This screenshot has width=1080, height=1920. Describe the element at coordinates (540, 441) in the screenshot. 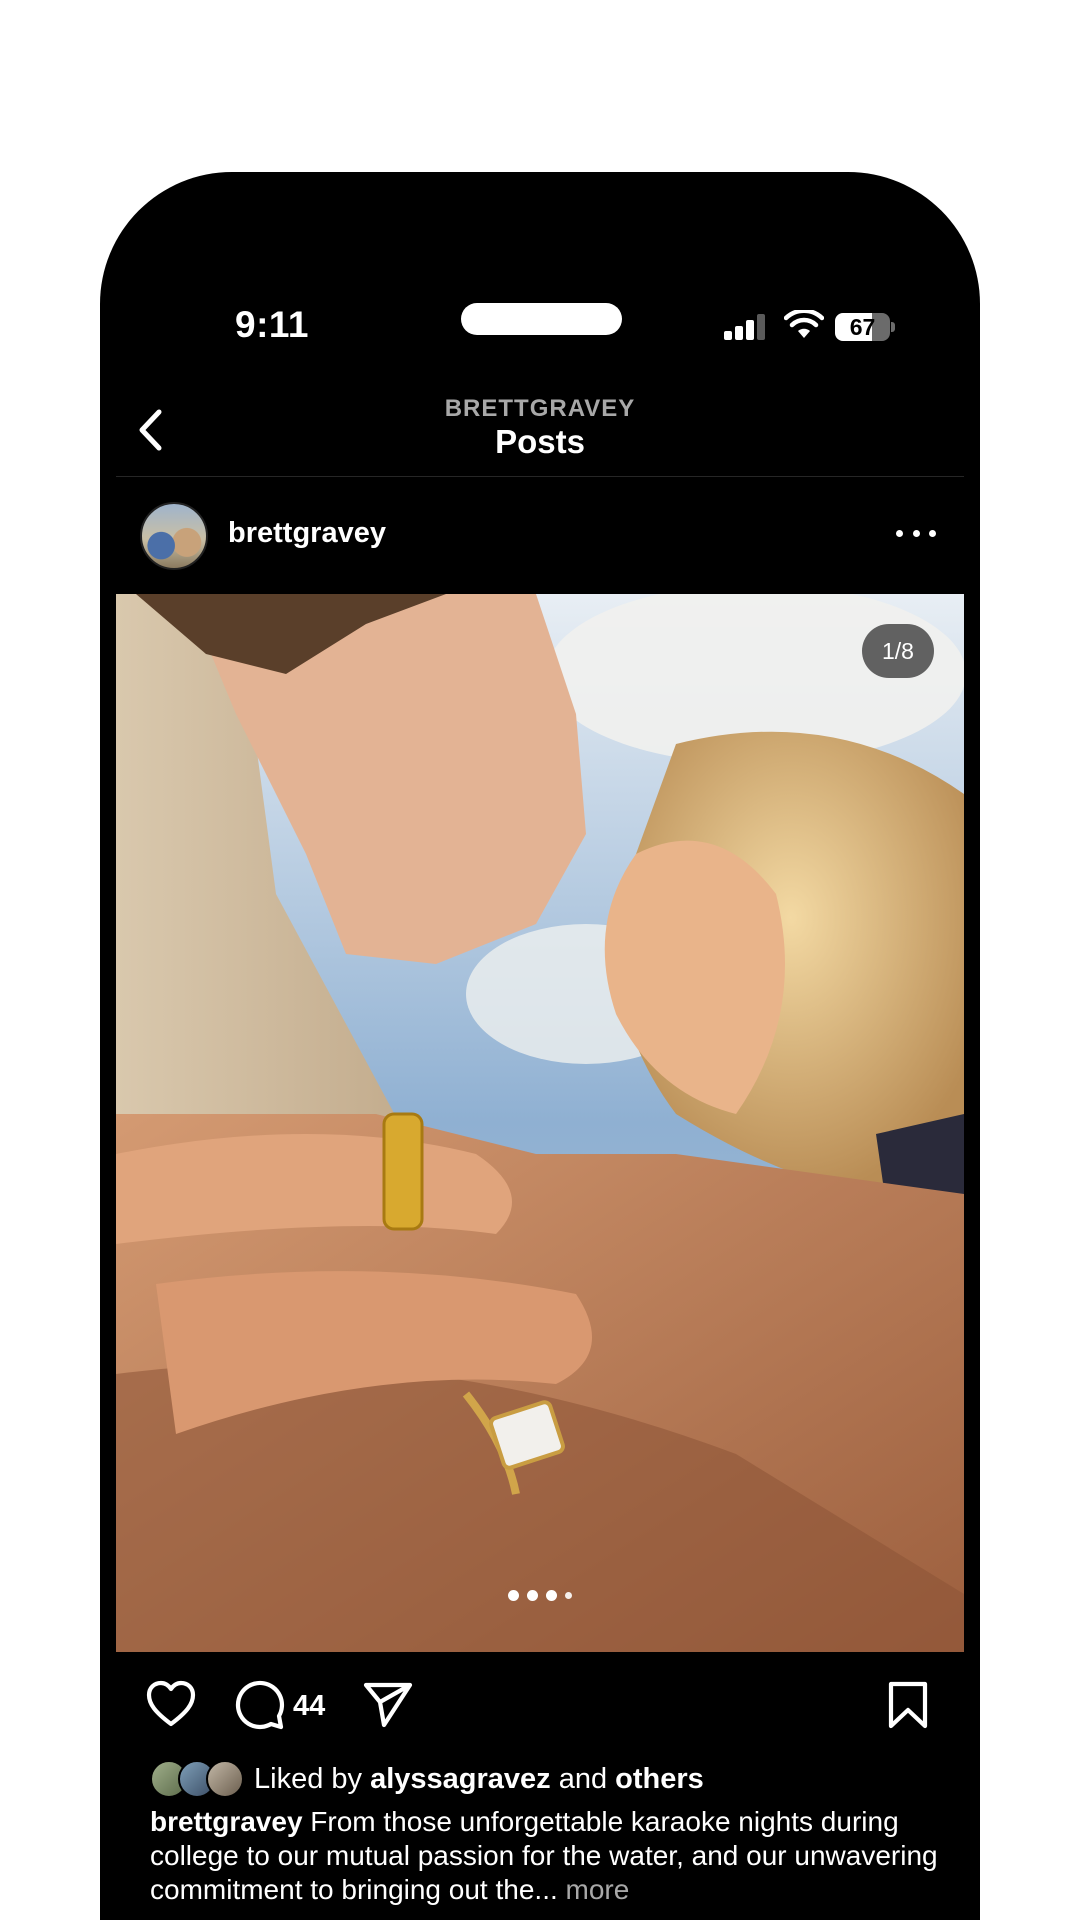

I see `page-title: Posts` at that location.